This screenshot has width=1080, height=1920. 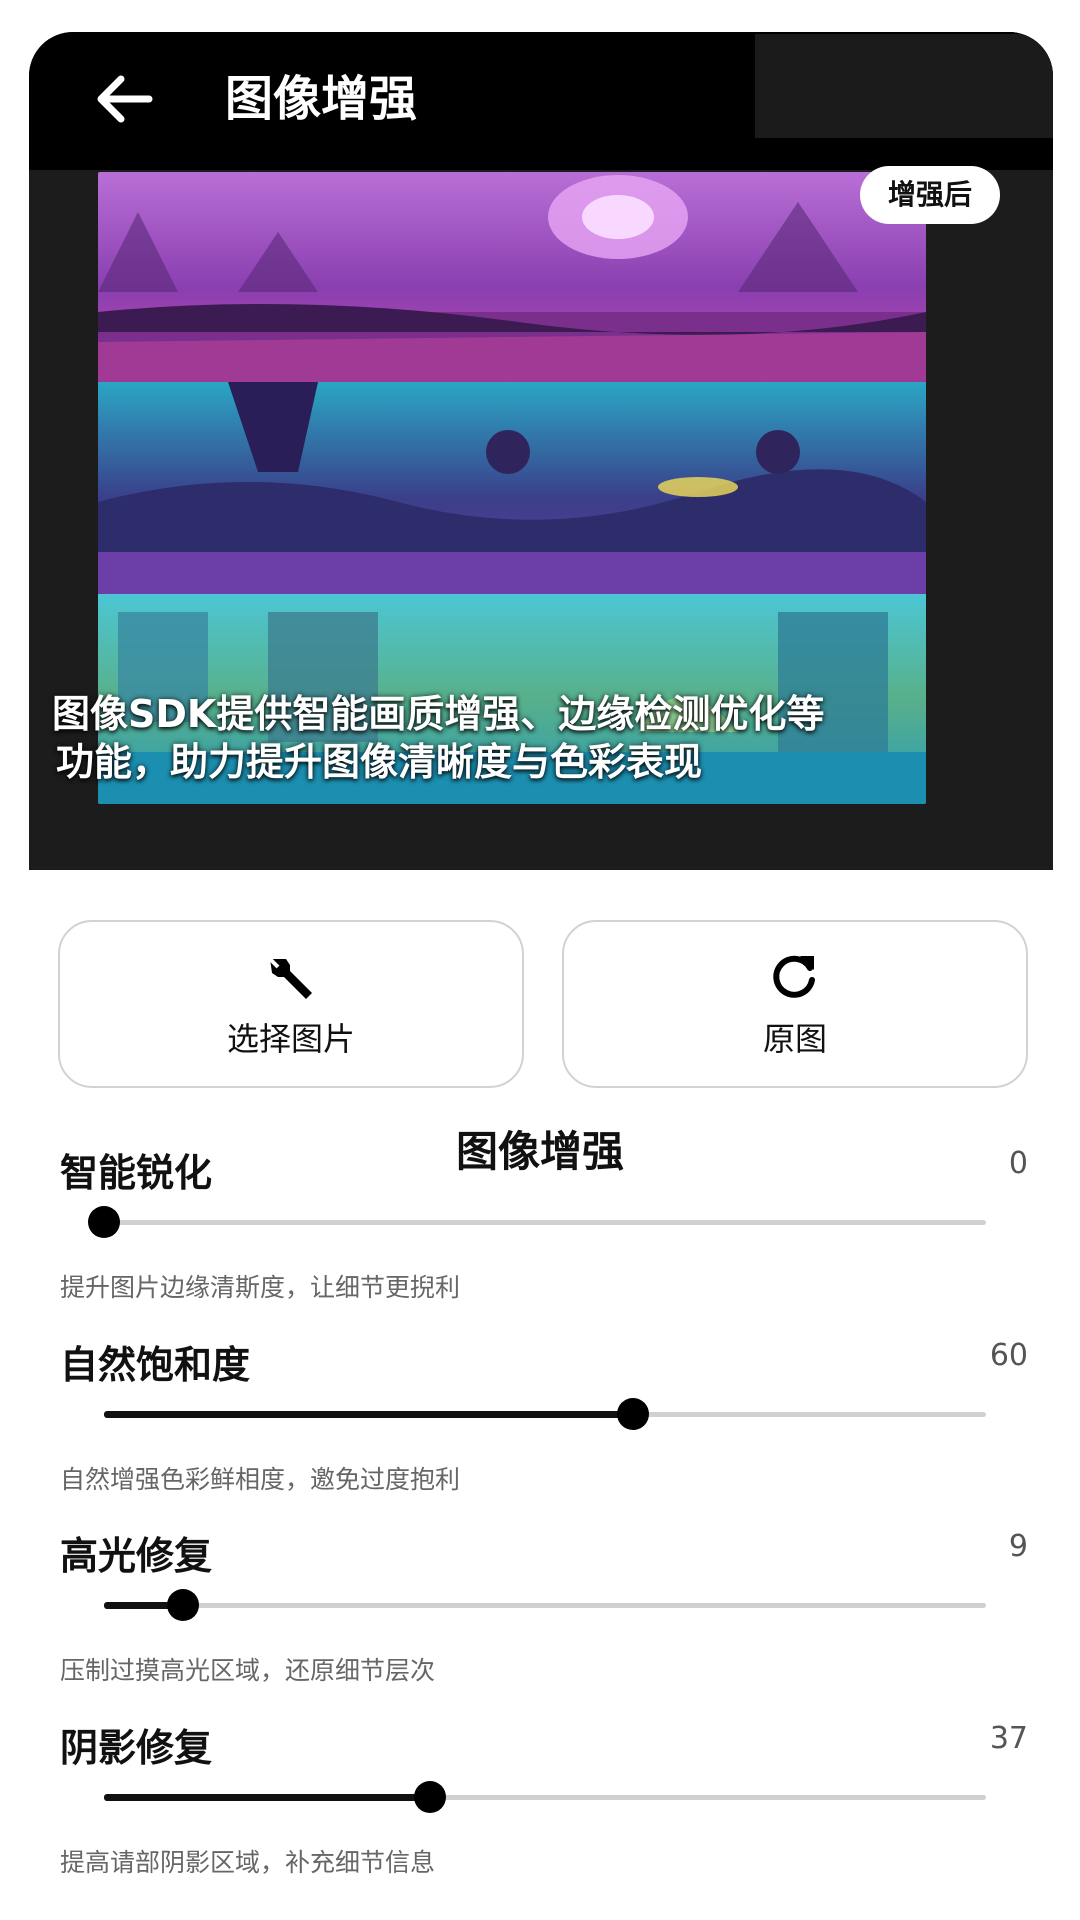 What do you see at coordinates (522, 738) in the screenshot?
I see `preview-caption: 图像SDK提供智能画质增强、边缘检测优化等 功能，助力提升图像清晰度与色彩表现` at bounding box center [522, 738].